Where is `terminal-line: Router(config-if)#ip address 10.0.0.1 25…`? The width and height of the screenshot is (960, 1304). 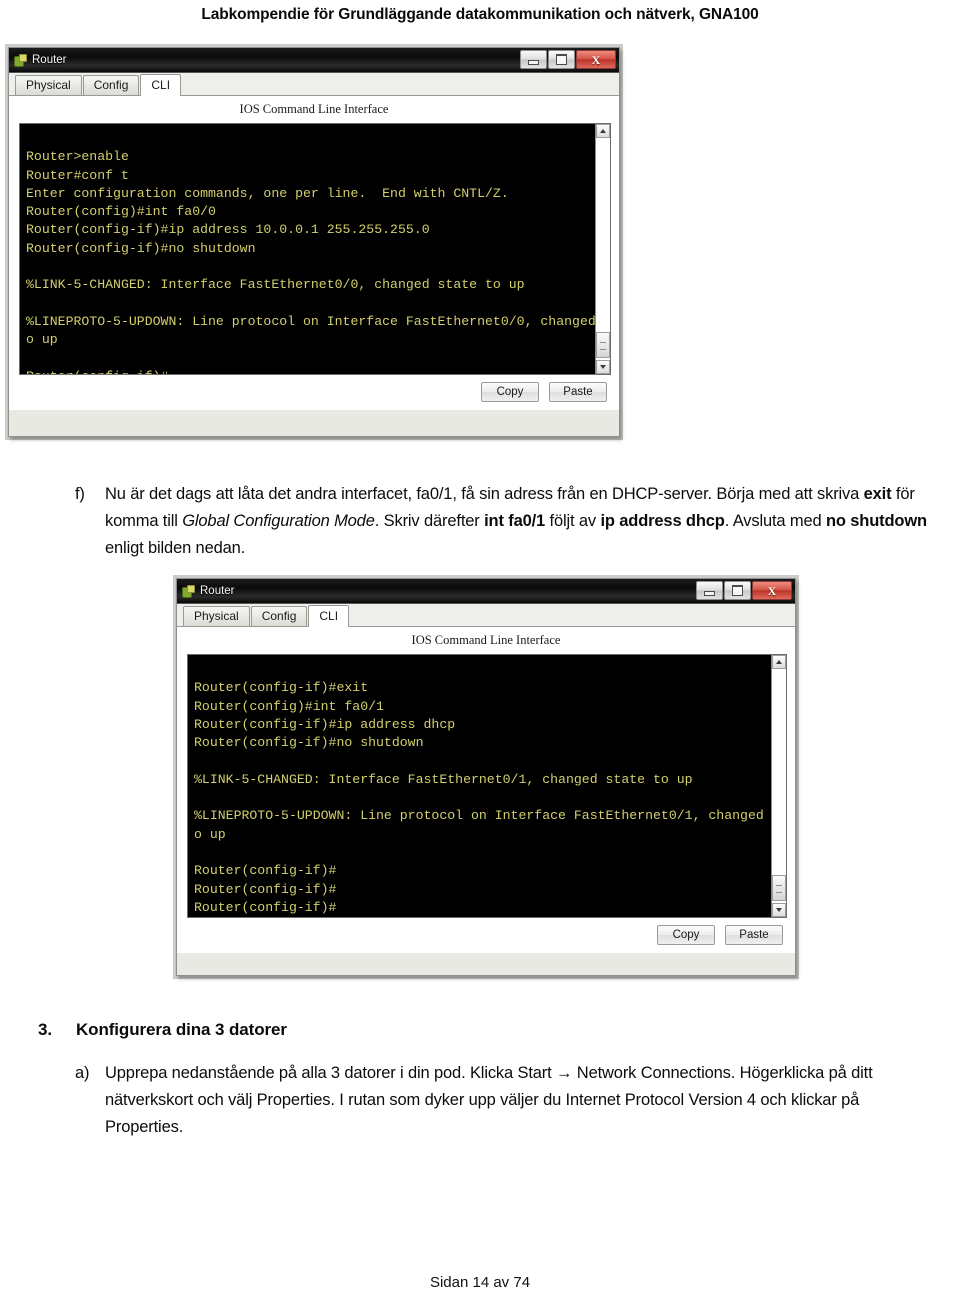
terminal-line: Router(config-if)#ip address 10.0.0.1 25… is located at coordinates (228, 230).